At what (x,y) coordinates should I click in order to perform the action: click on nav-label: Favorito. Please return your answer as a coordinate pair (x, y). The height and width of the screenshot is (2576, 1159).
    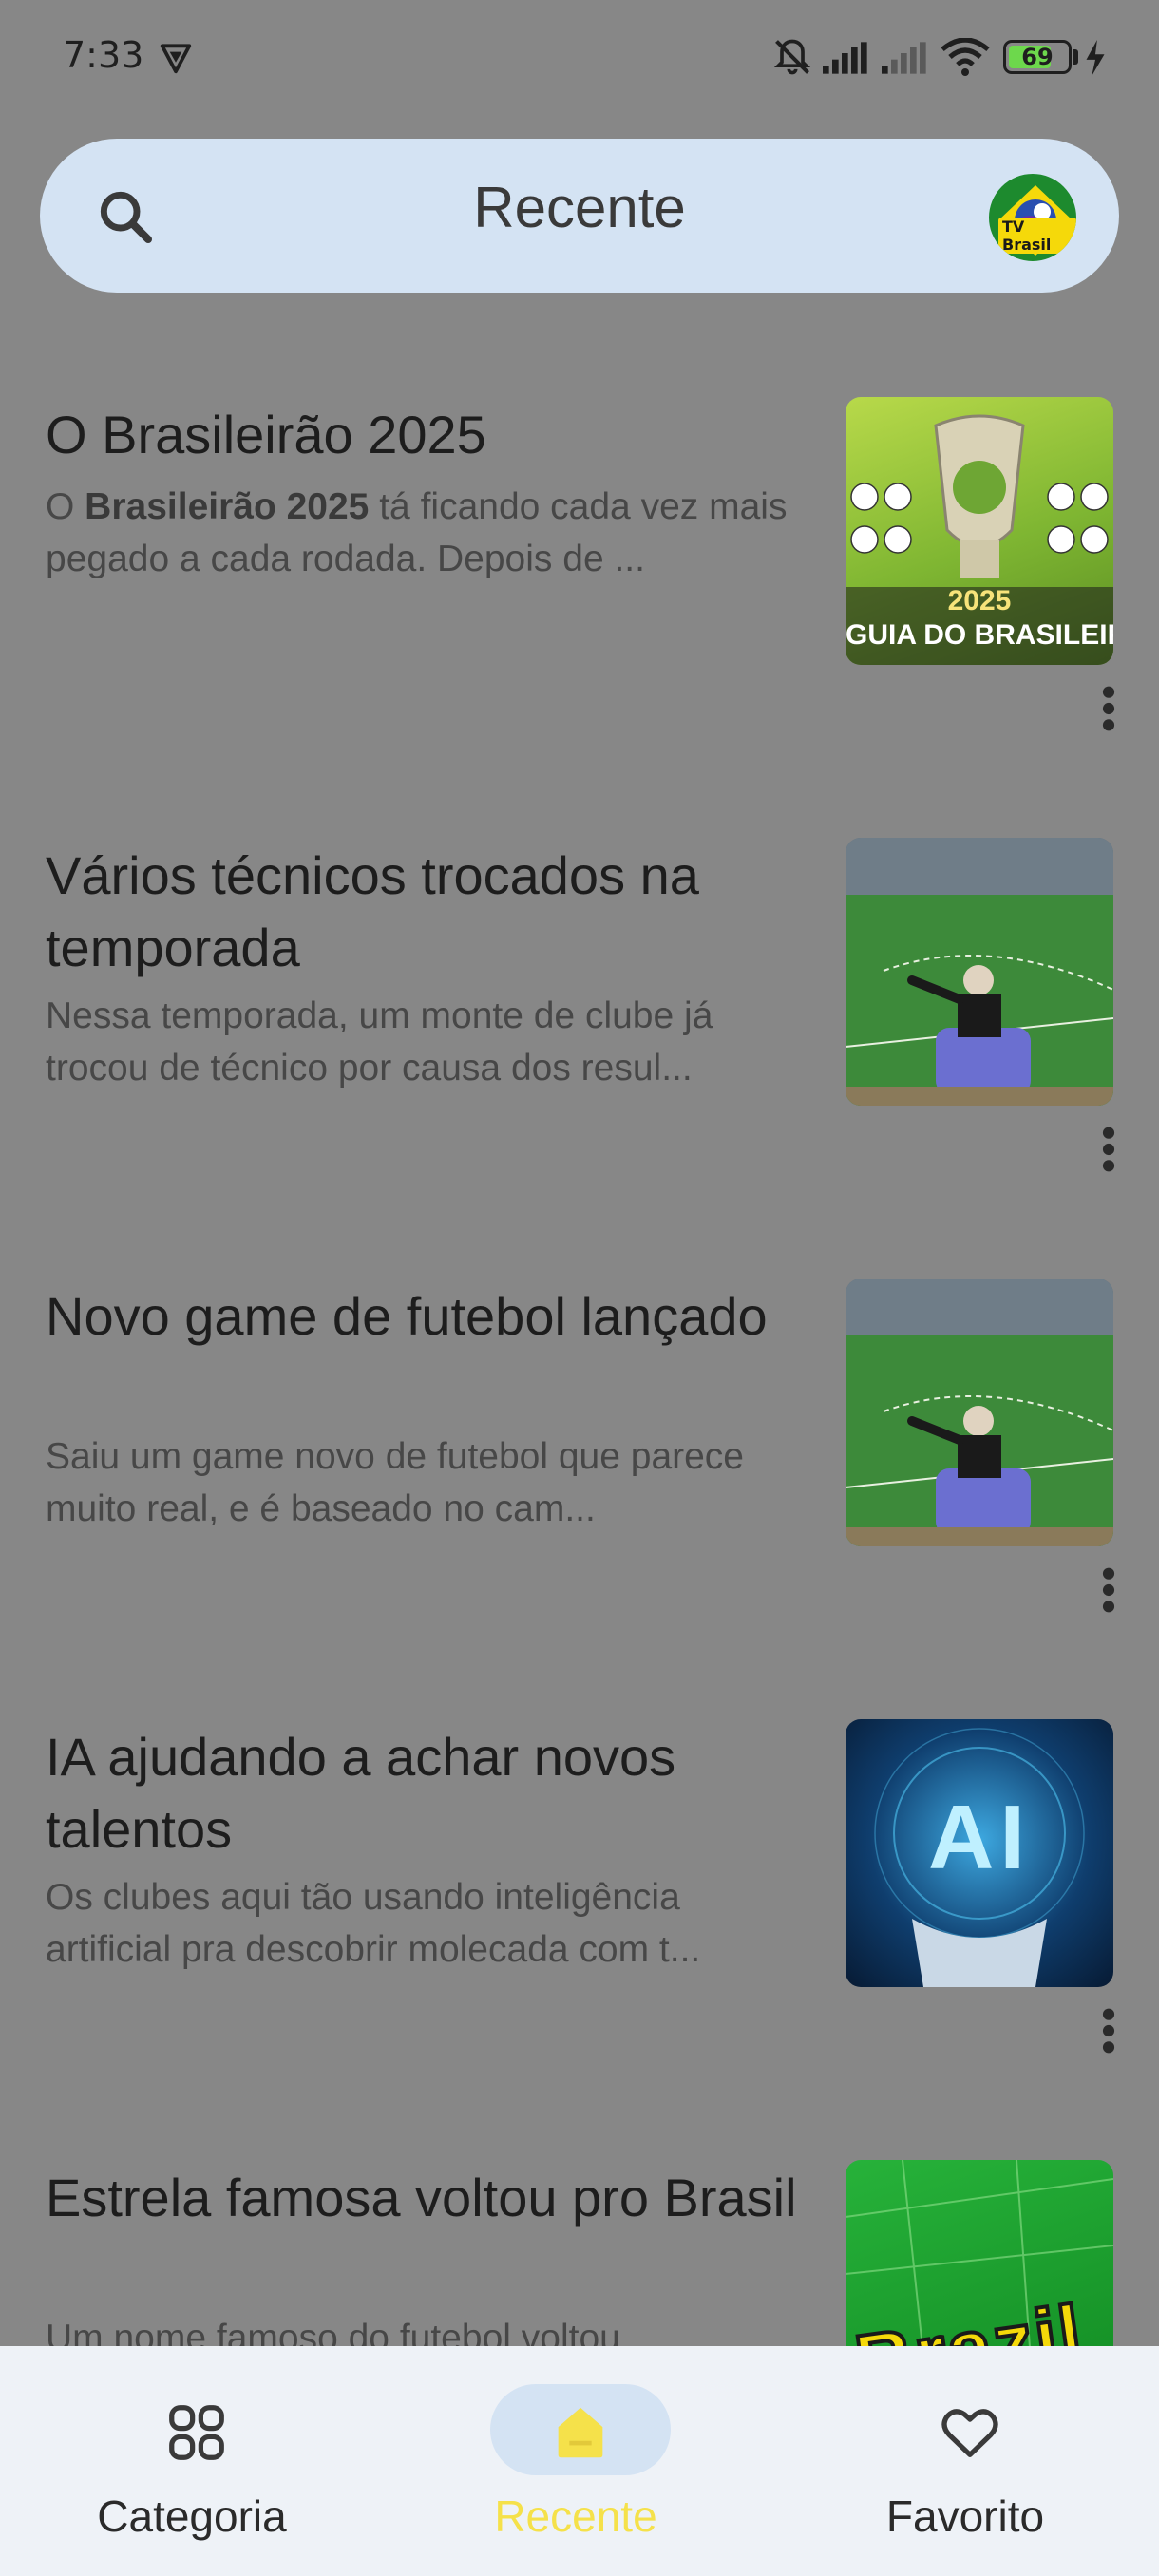
    Looking at the image, I should click on (965, 2516).